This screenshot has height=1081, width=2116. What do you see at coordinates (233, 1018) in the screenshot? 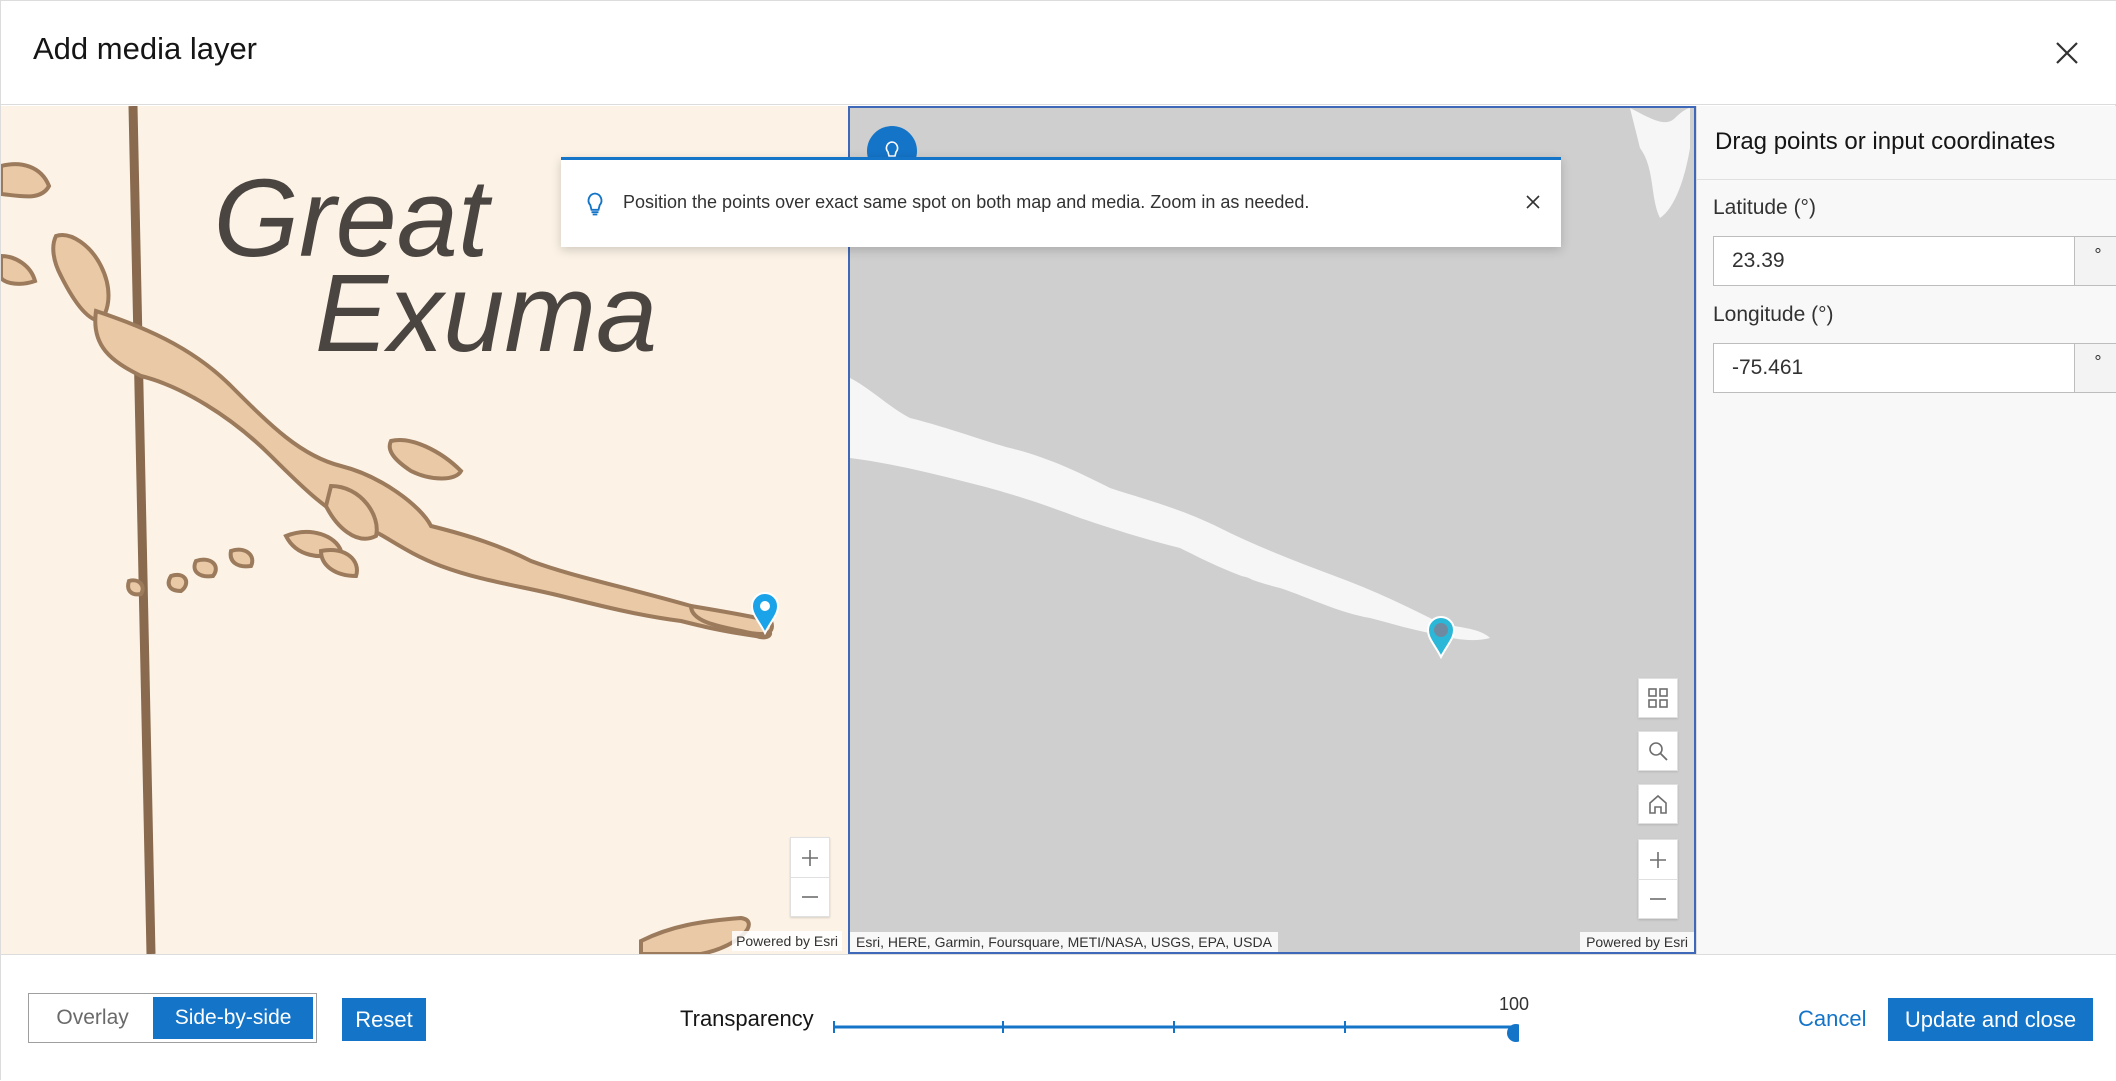
I see `side-by-side-mode-button: Side-by-side` at bounding box center [233, 1018].